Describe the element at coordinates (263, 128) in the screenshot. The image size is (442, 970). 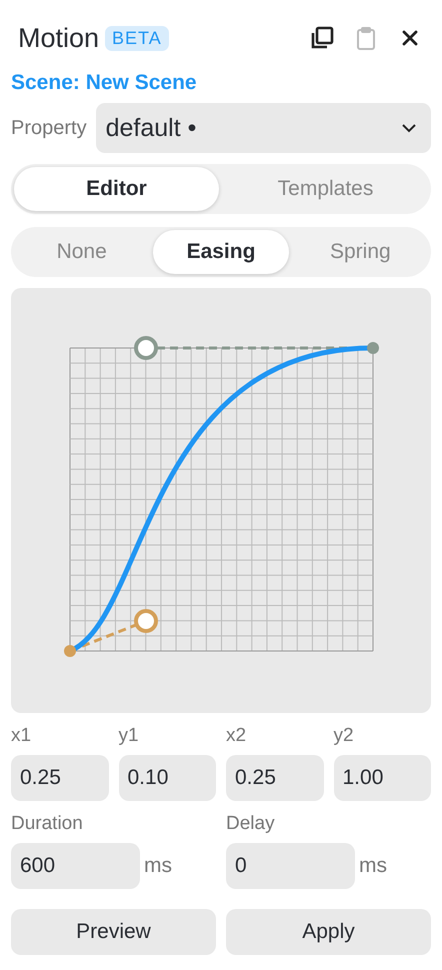
I see `property-dropdown: default •` at that location.